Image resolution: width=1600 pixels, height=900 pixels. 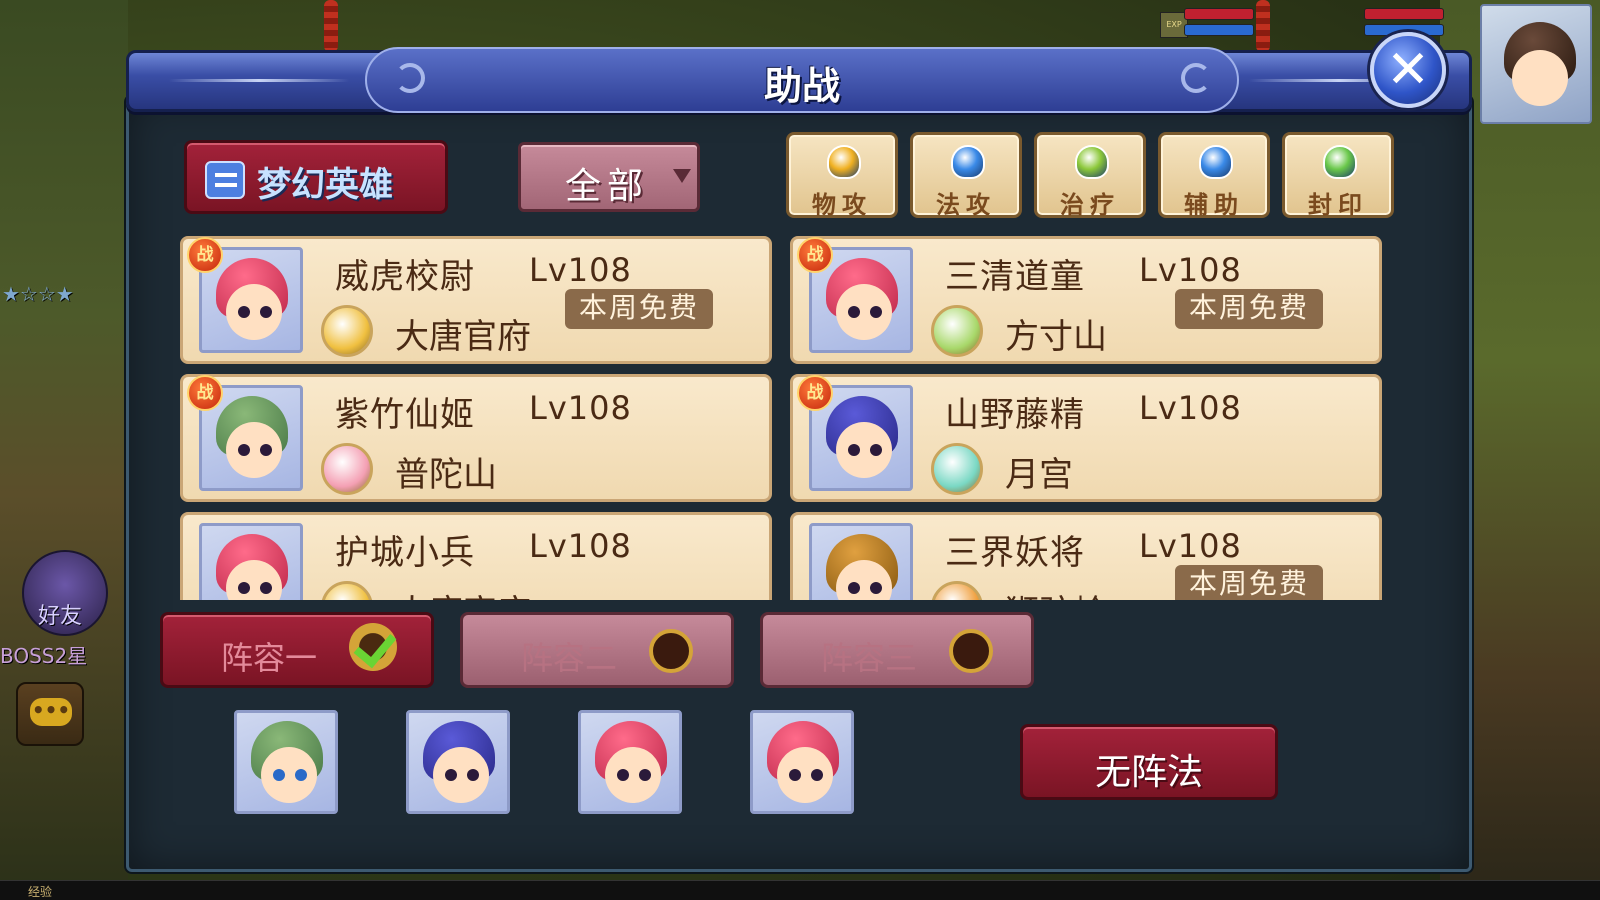 I want to click on hero-name: 紫竹仙姬, so click(x=405, y=415).